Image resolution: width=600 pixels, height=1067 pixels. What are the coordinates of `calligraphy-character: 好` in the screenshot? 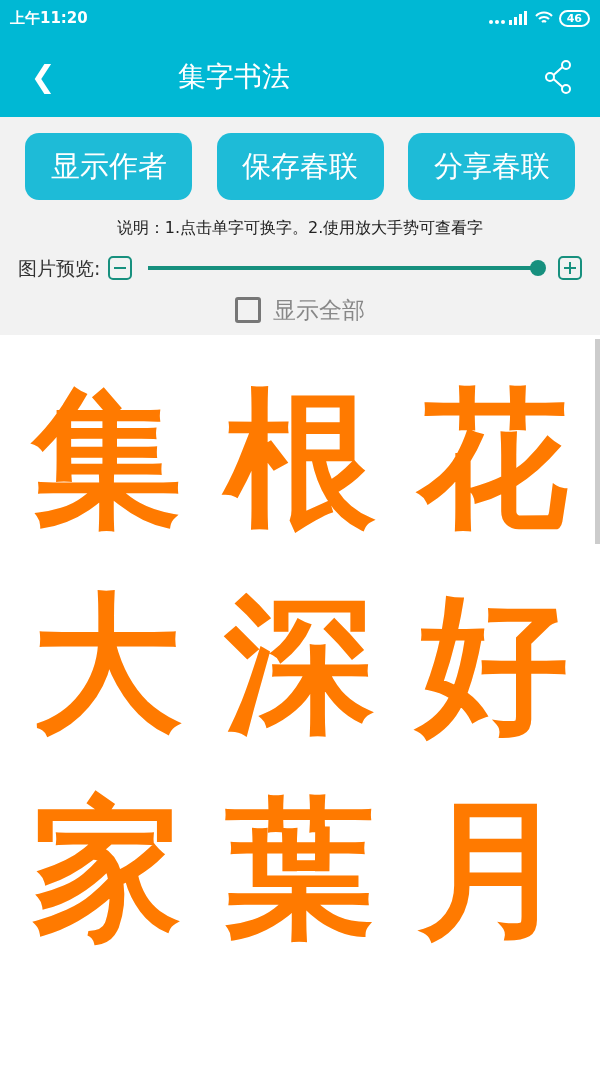 It's located at (493, 662).